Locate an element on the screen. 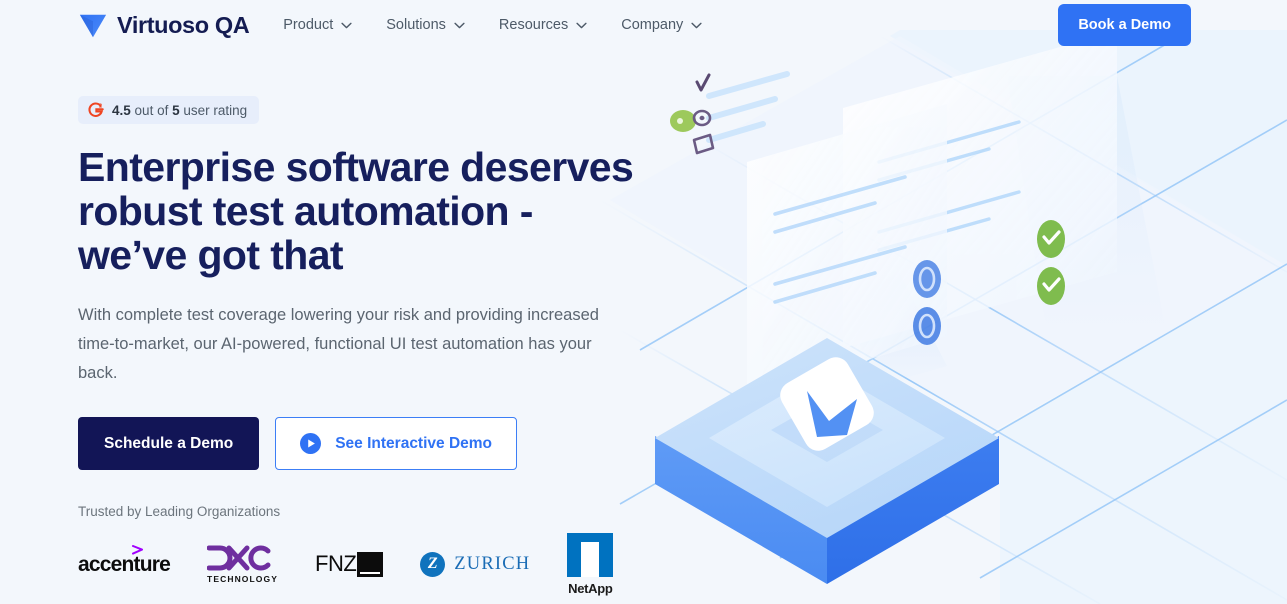 Image resolution: width=1287 pixels, height=604 pixels. play-circle-icon is located at coordinates (311, 443).